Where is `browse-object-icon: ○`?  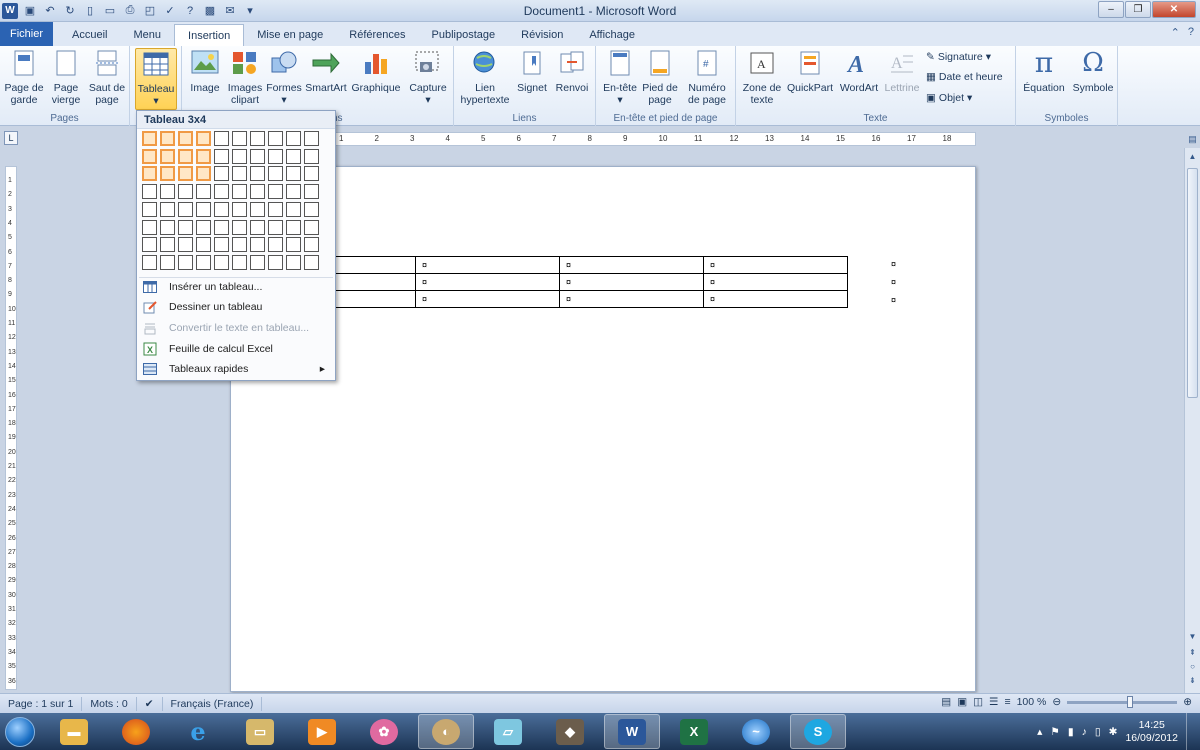
browse-object-icon: ○ is located at coordinates (1192, 666).